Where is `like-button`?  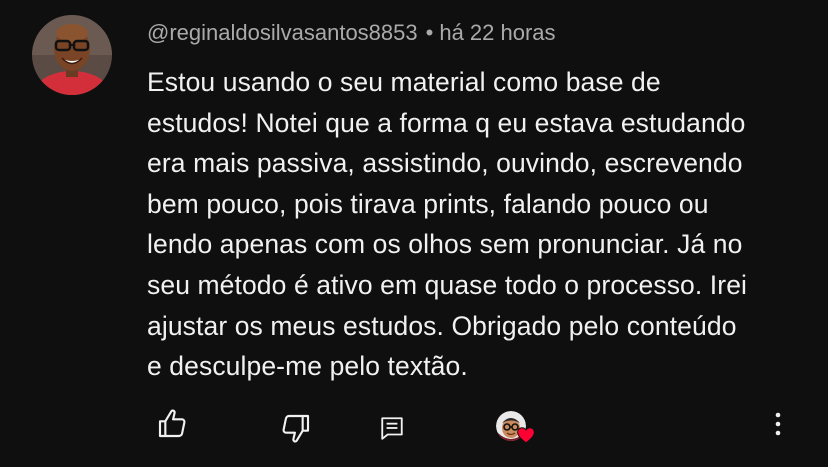
like-button is located at coordinates (172, 424).